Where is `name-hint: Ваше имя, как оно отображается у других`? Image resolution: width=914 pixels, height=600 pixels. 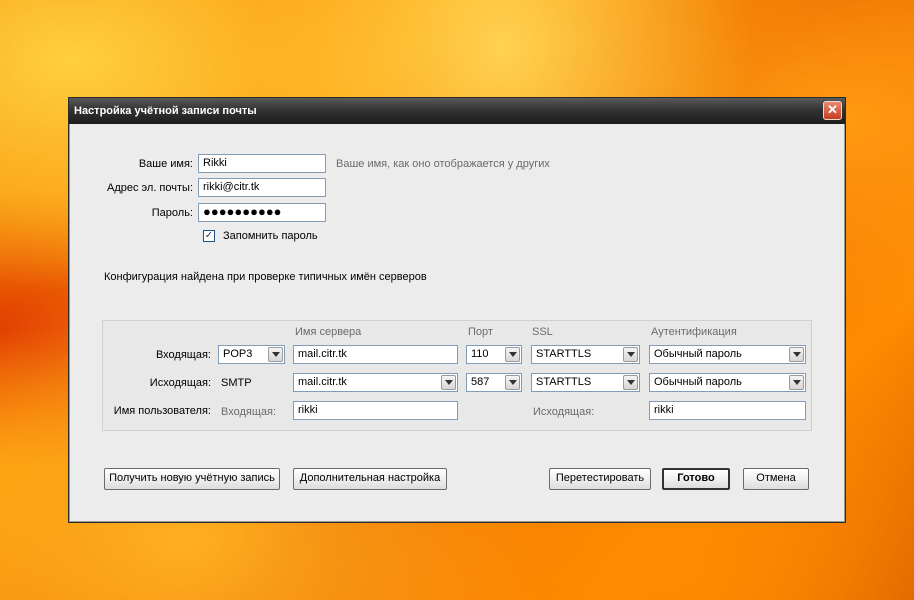 name-hint: Ваше имя, как оно отображается у других is located at coordinates (443, 164).